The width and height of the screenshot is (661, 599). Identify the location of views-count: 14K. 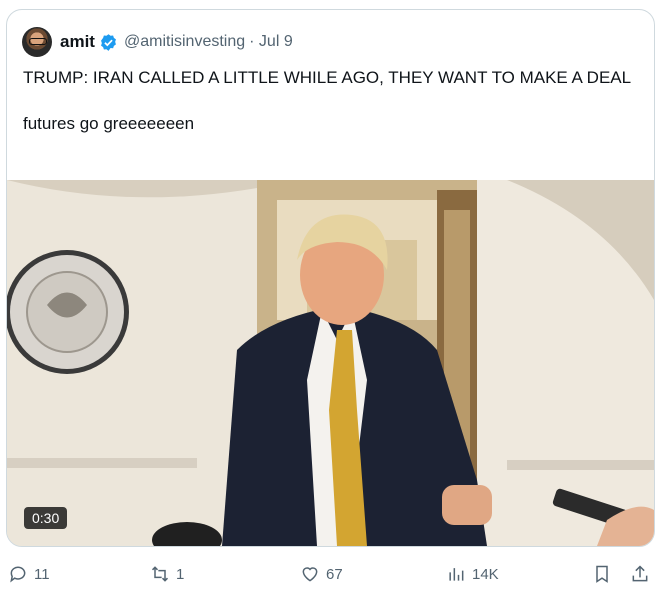
(485, 574).